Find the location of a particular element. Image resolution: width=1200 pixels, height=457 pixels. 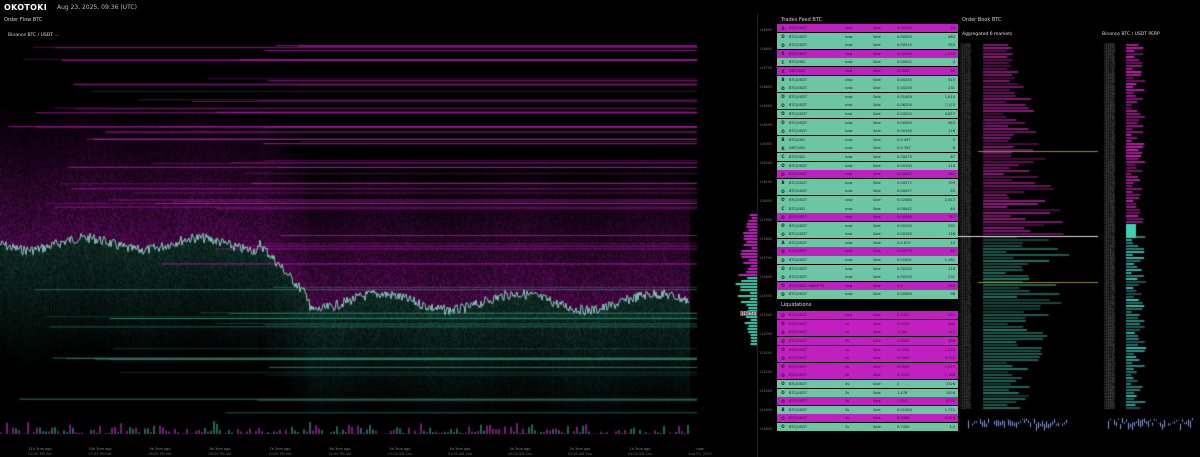

trade-qty: 0.00001 is located at coordinates (904, 62).